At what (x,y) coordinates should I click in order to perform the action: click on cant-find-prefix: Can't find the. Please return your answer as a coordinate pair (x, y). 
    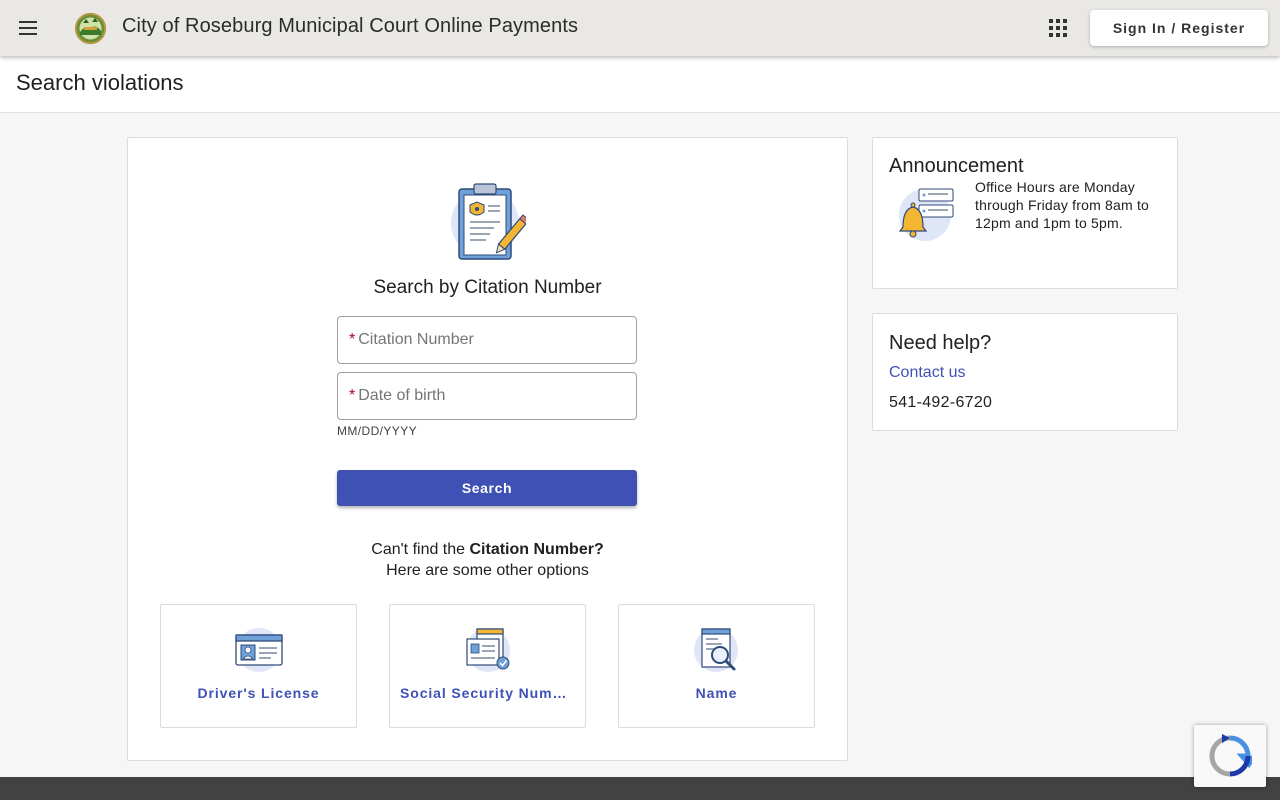
    Looking at the image, I should click on (420, 549).